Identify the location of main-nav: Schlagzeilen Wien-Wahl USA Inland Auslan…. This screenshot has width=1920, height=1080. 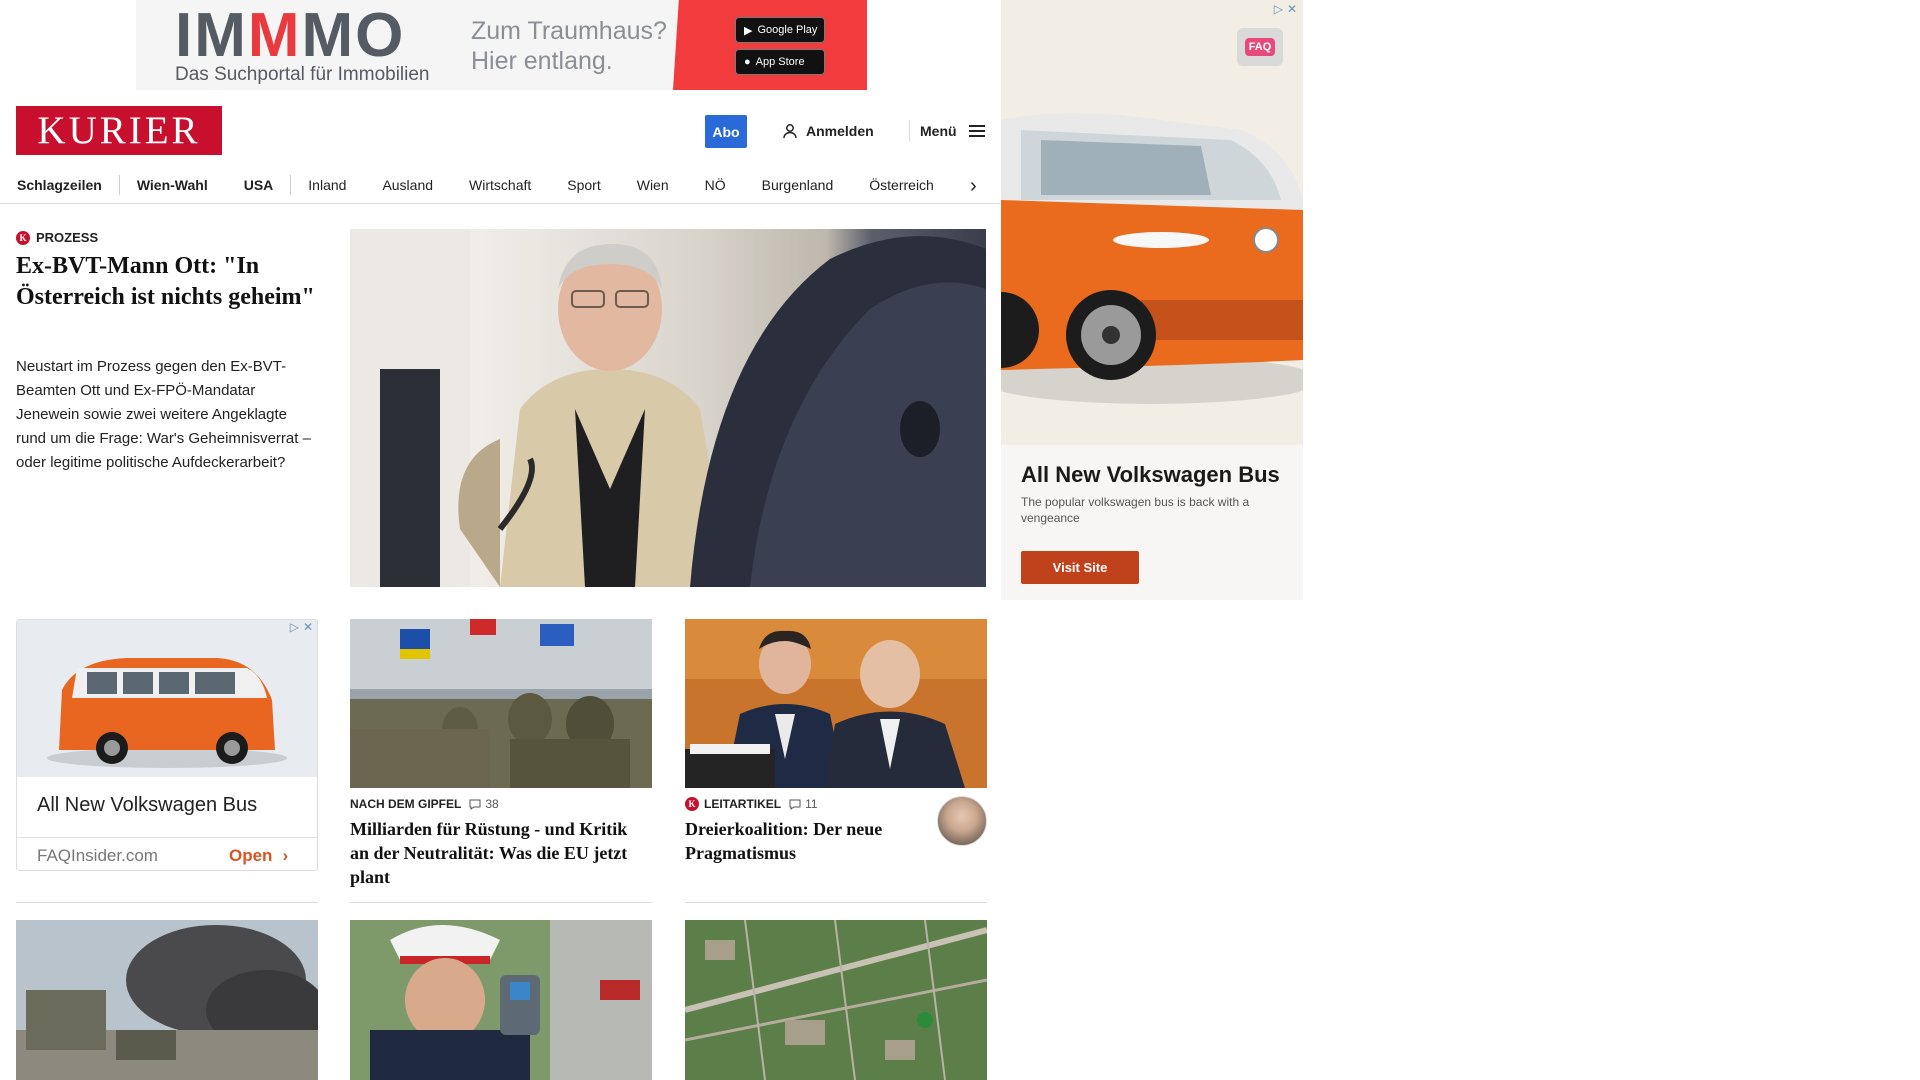
(500, 185).